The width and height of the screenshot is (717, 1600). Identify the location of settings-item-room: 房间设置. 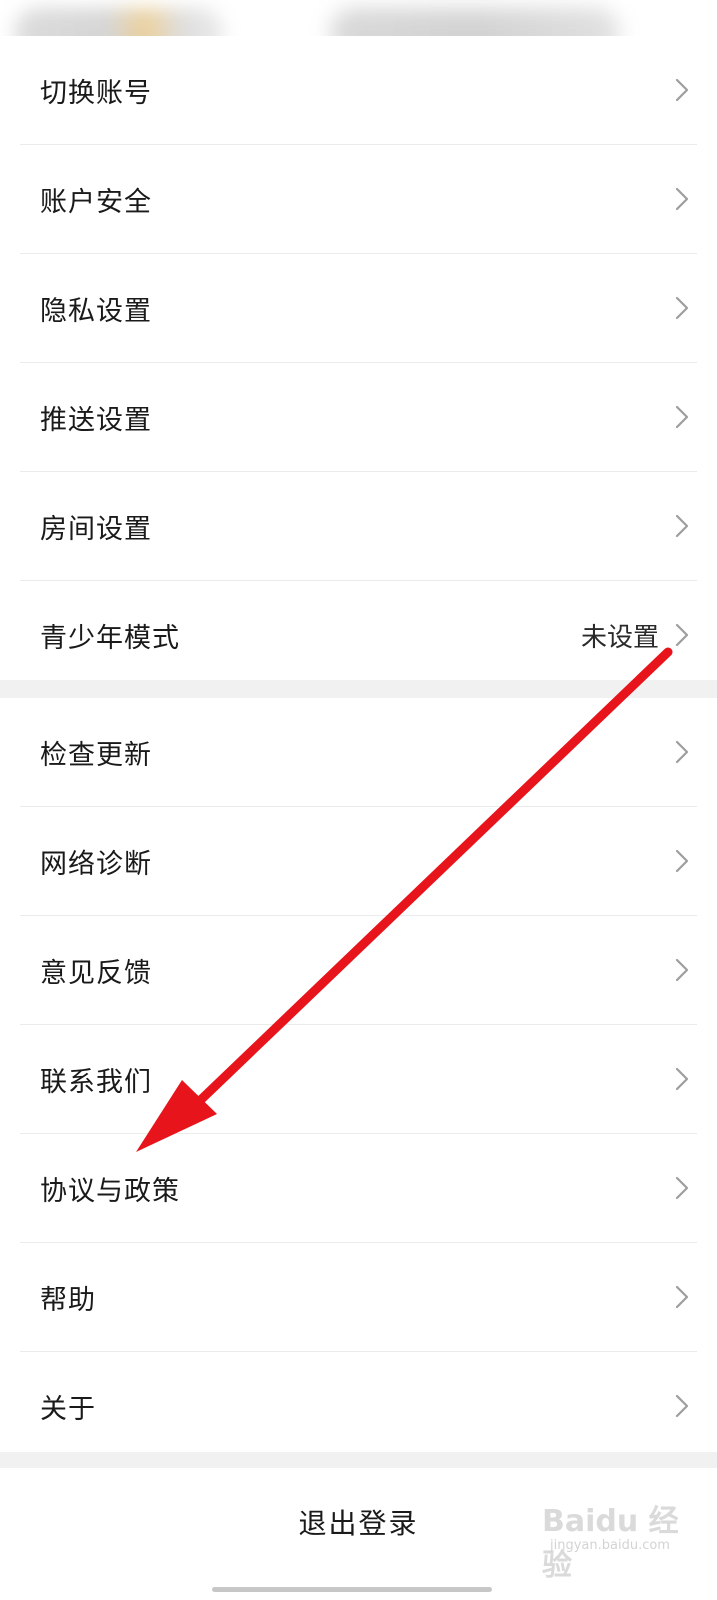
(358, 526).